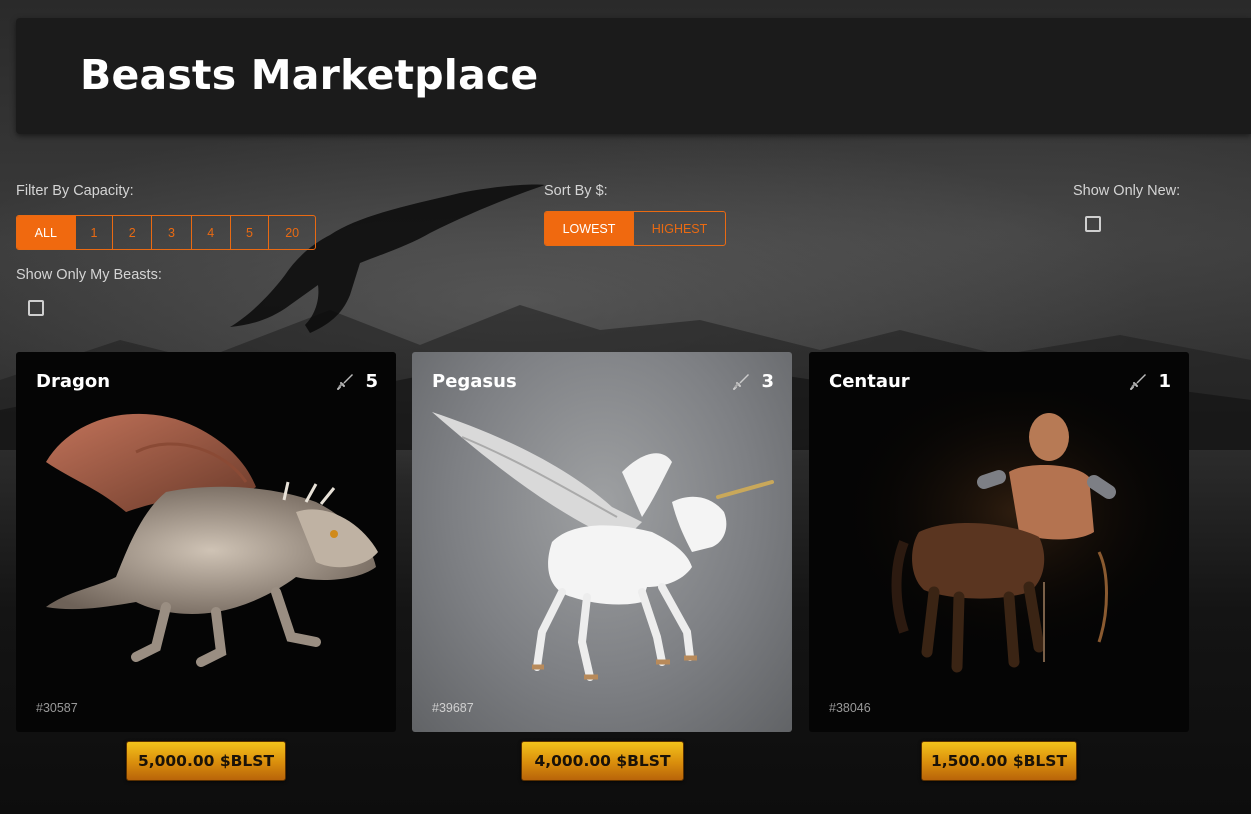 Image resolution: width=1251 pixels, height=814 pixels. What do you see at coordinates (89, 275) in the screenshot?
I see `show-mine-label: Show Only My Beasts:` at bounding box center [89, 275].